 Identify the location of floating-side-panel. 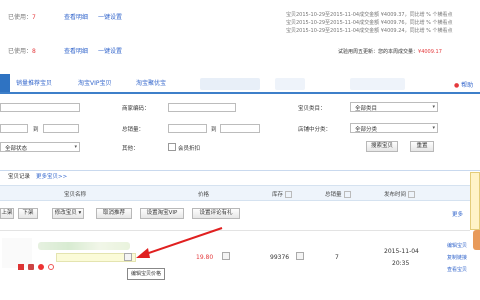
(475, 201).